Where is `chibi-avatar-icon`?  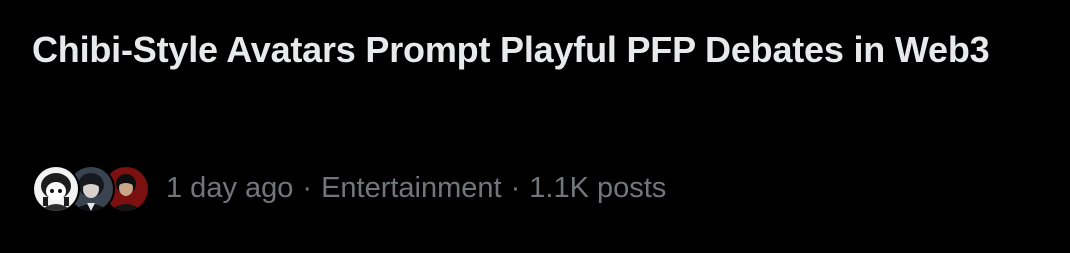
chibi-avatar-icon is located at coordinates (56, 189).